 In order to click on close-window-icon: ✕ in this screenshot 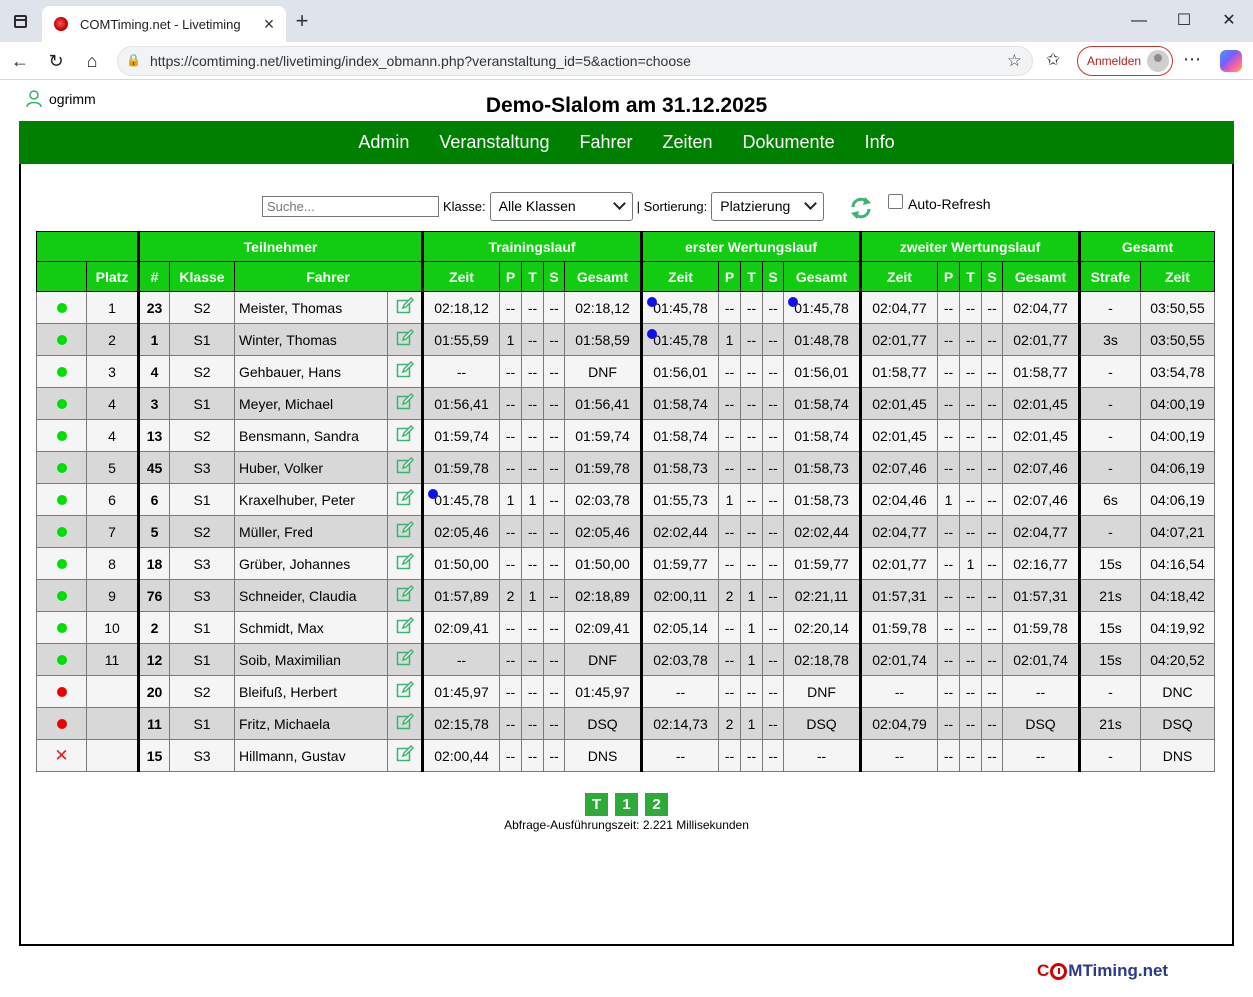, I will do `click(1229, 21)`.